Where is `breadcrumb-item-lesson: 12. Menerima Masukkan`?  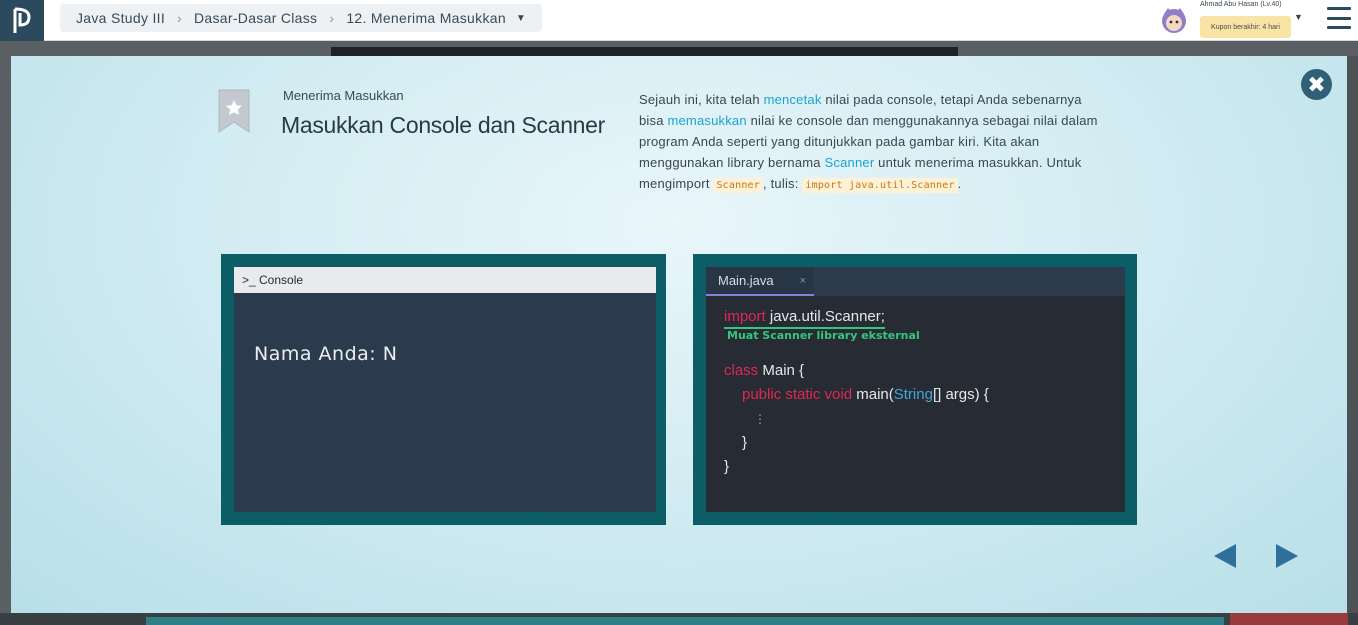
breadcrumb-item-lesson: 12. Menerima Masukkan is located at coordinates (426, 18).